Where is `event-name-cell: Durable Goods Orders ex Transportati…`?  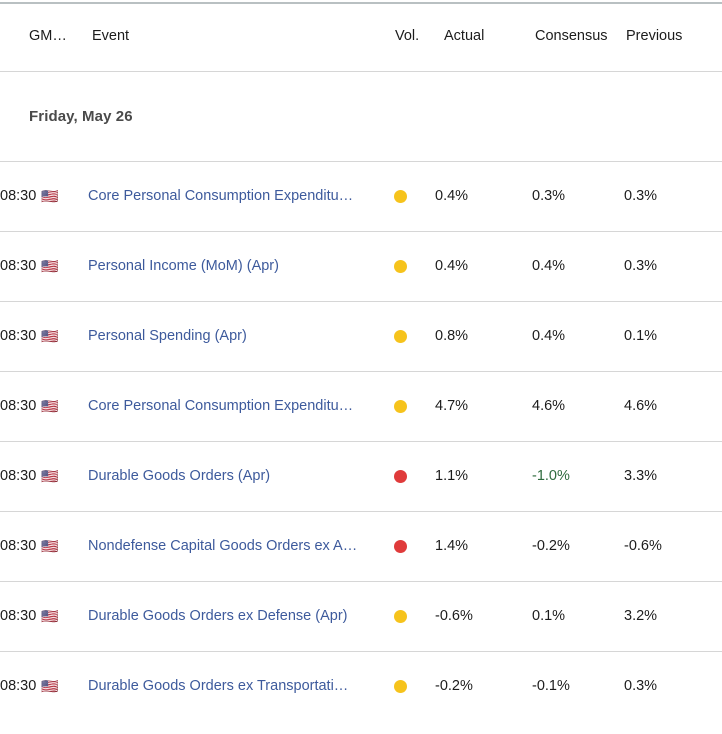
event-name-cell: Durable Goods Orders ex Transportati… is located at coordinates (240, 686).